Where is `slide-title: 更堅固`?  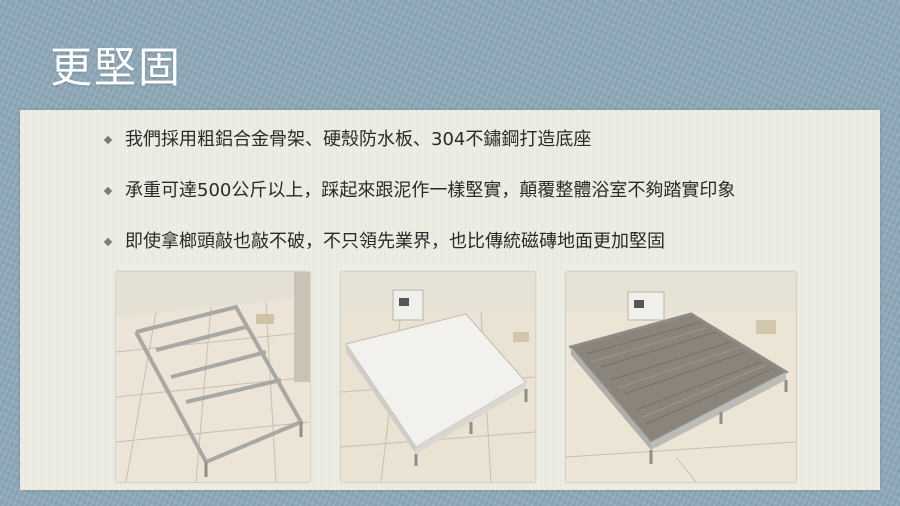 slide-title: 更堅固 is located at coordinates (116, 67).